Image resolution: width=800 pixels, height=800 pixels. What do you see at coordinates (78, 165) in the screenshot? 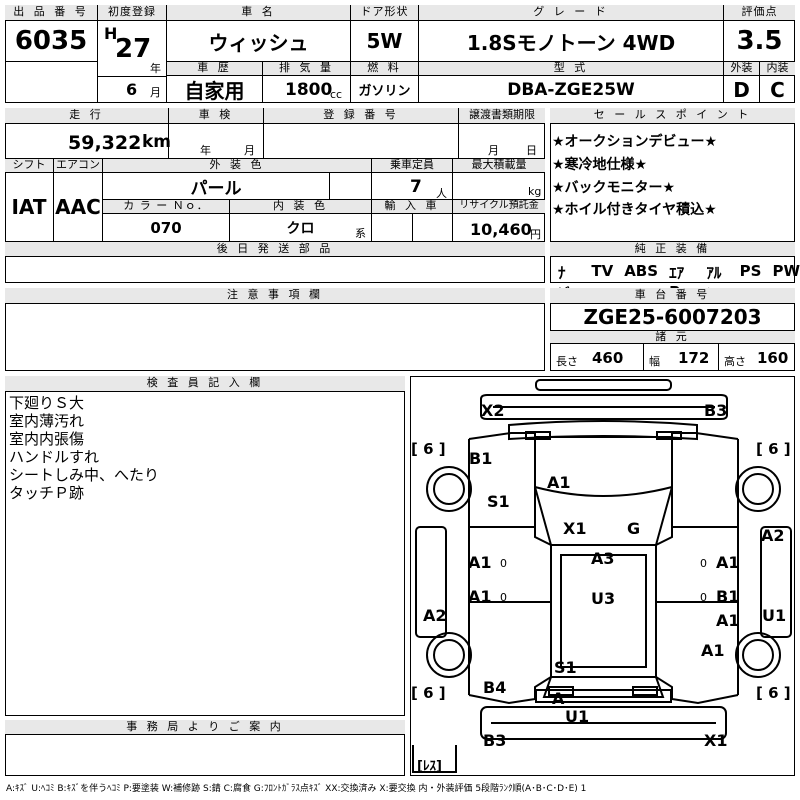
I see `ac-label: エアコン` at bounding box center [78, 165].